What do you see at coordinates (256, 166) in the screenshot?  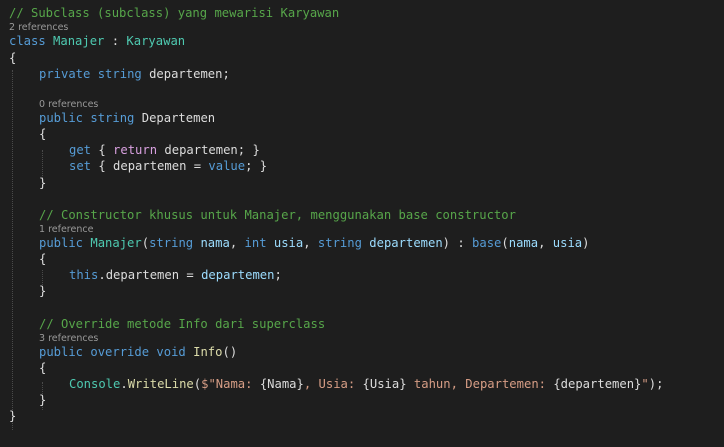 I see `code-token: ; }` at bounding box center [256, 166].